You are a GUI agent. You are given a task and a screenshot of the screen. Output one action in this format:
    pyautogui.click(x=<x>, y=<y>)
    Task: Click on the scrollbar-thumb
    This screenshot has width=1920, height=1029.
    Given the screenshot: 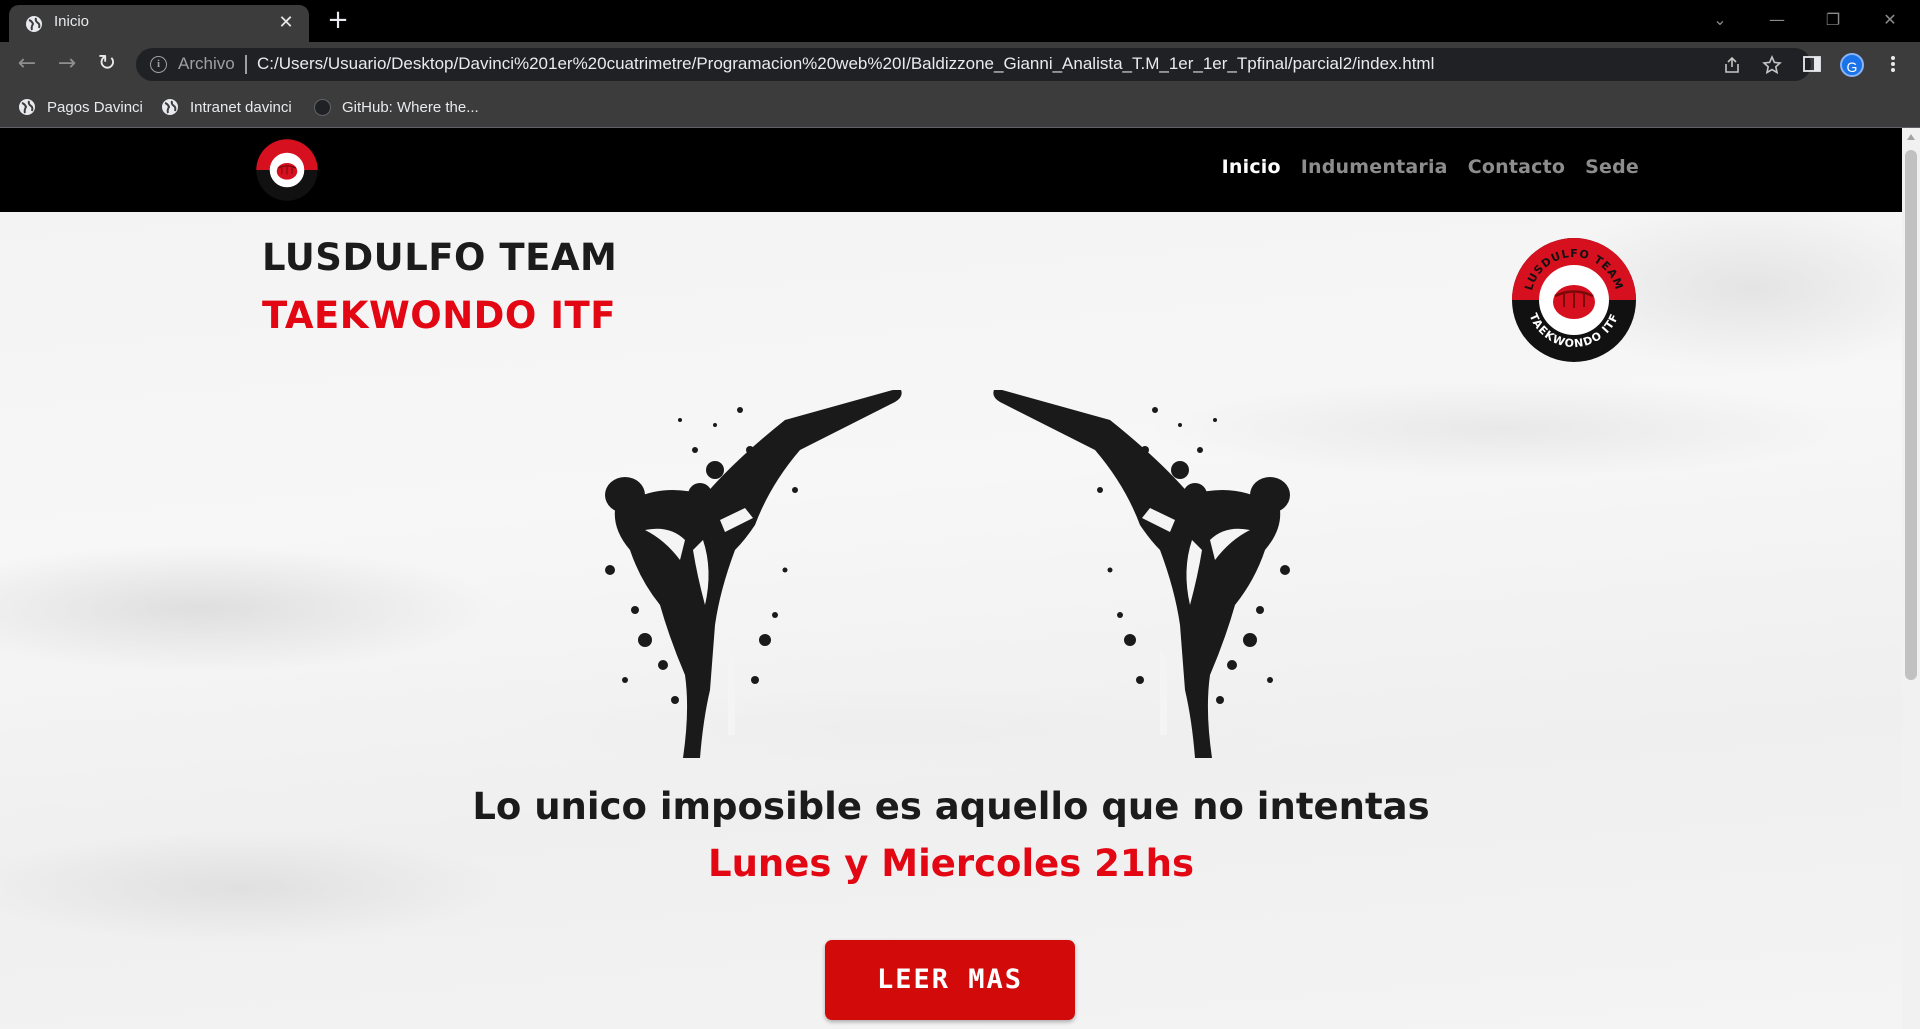 What is the action you would take?
    pyautogui.click(x=1911, y=415)
    